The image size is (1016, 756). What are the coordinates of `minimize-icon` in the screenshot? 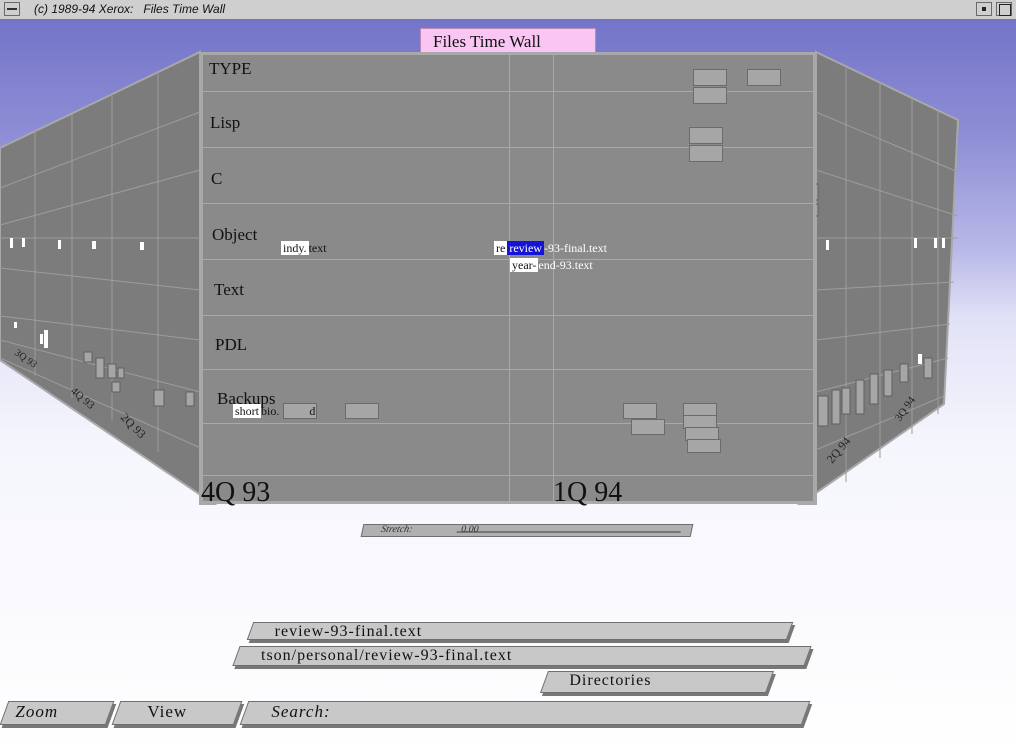 It's located at (984, 9).